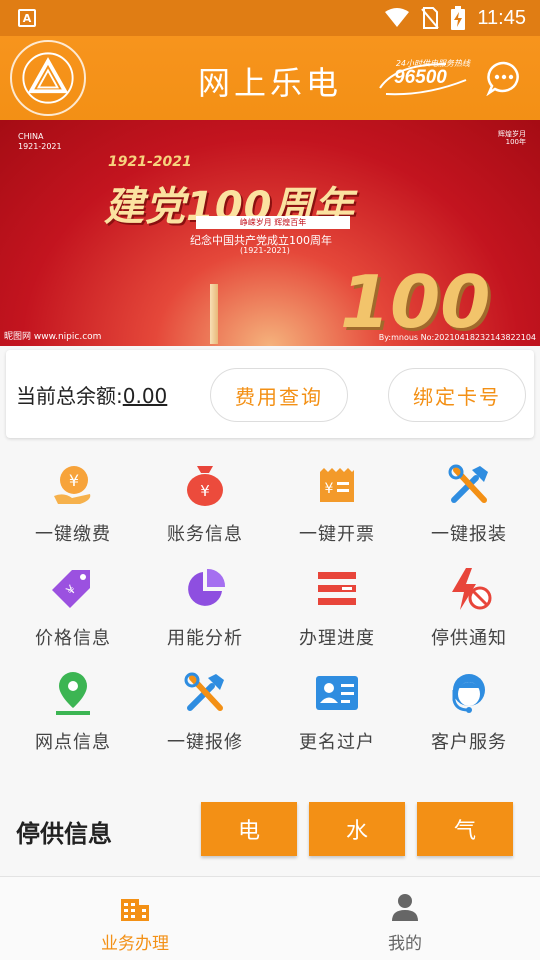 The height and width of the screenshot is (960, 540). Describe the element at coordinates (64, 834) in the screenshot. I see `outage-info-title: 停供信息` at that location.